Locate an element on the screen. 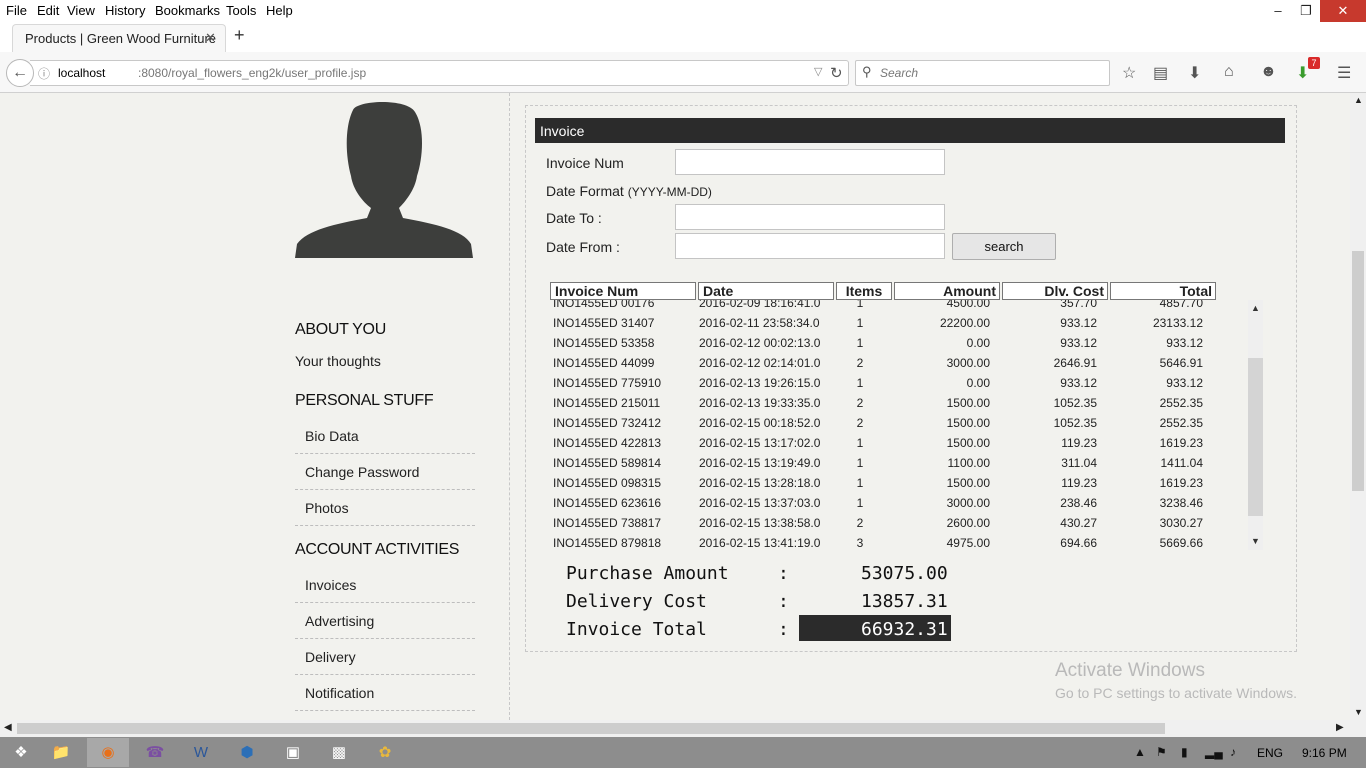 The width and height of the screenshot is (1366, 768). menu-file: File is located at coordinates (16, 10).